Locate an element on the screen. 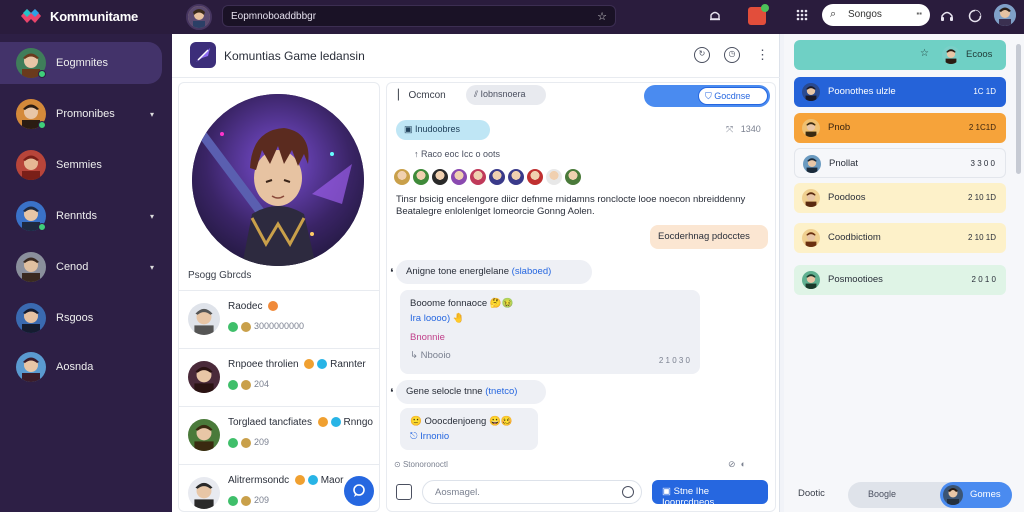 This screenshot has height=512, width=1024. hero-caption: Psogg Gbrcds is located at coordinates (220, 275).